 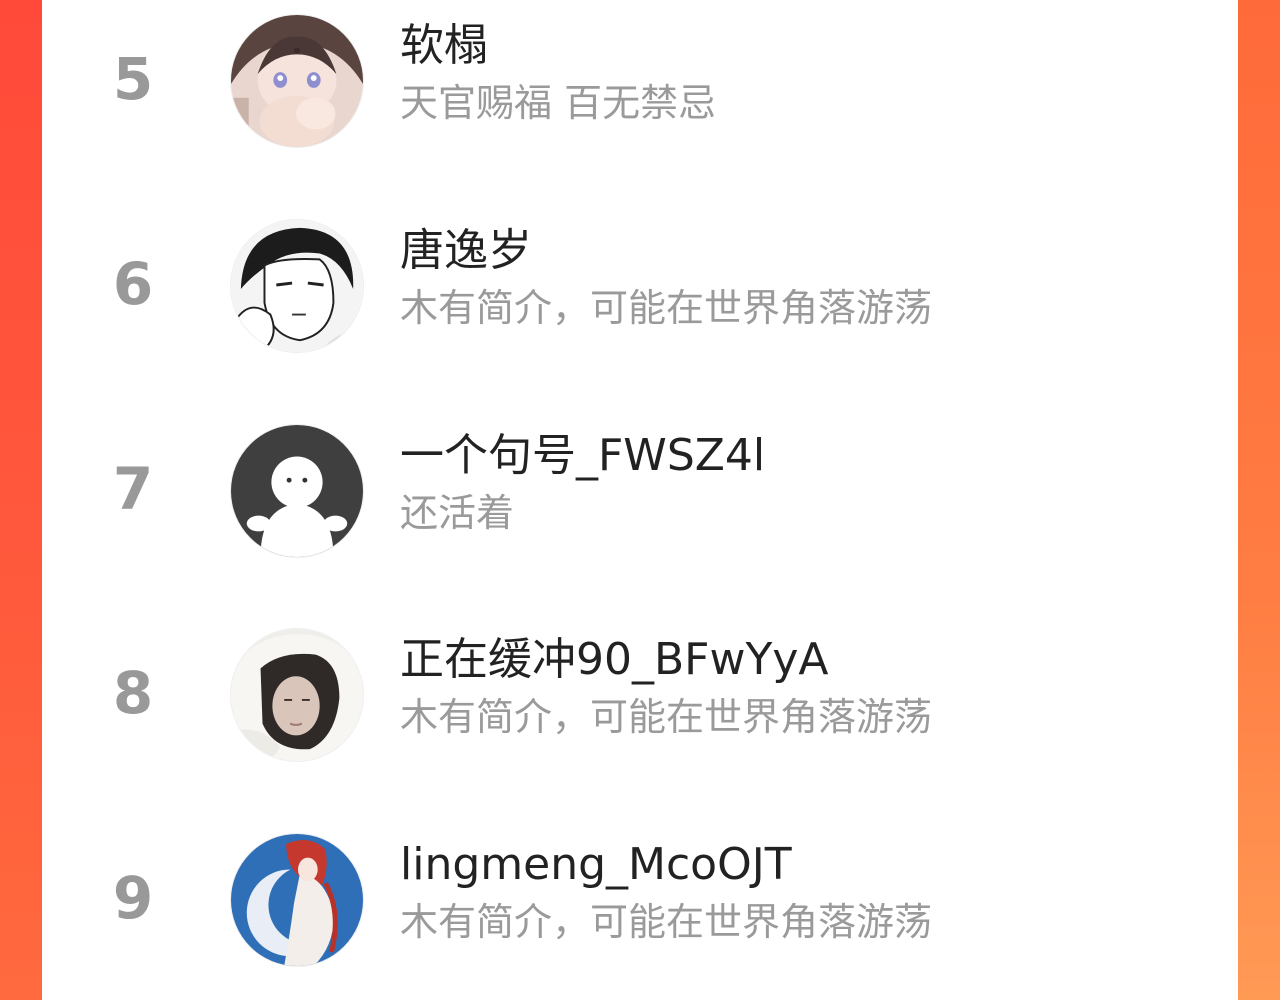 What do you see at coordinates (133, 898) in the screenshot?
I see `rank-number: 9` at bounding box center [133, 898].